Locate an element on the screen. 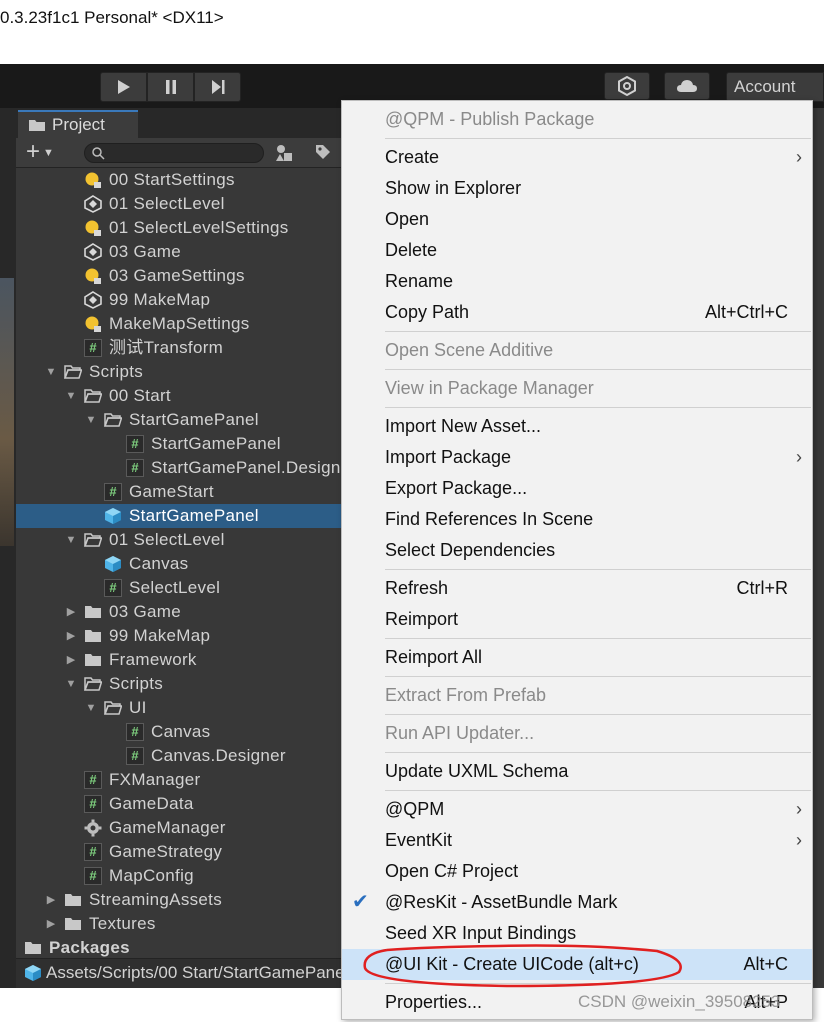 The width and height of the screenshot is (824, 1022). project-tree-row: 03 GameSettings is located at coordinates (181, 276).